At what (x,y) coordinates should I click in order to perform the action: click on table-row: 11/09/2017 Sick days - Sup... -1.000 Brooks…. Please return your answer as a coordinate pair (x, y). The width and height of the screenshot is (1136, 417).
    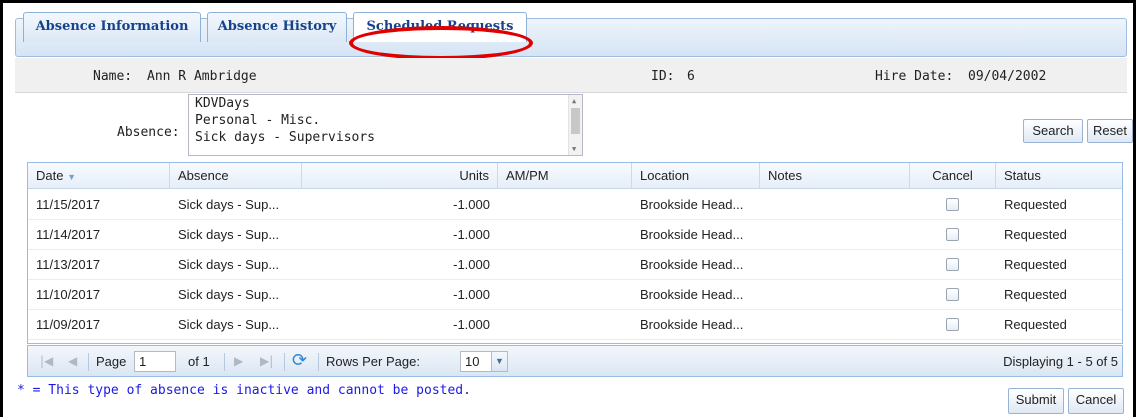
    Looking at the image, I should click on (575, 325).